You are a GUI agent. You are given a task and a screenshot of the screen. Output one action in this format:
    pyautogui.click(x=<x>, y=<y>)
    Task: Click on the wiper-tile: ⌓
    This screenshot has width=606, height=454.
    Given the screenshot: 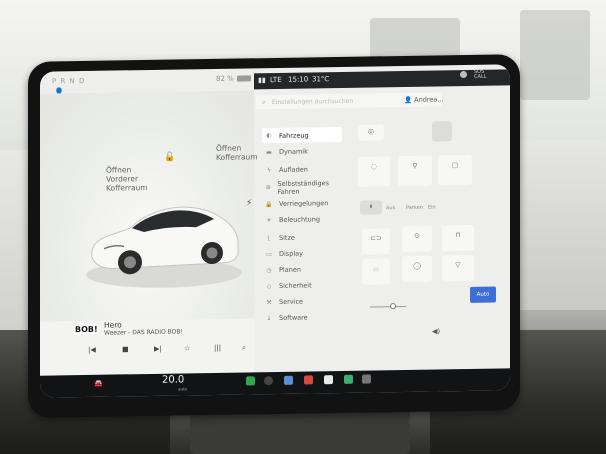 What is the action you would take?
    pyautogui.click(x=376, y=271)
    